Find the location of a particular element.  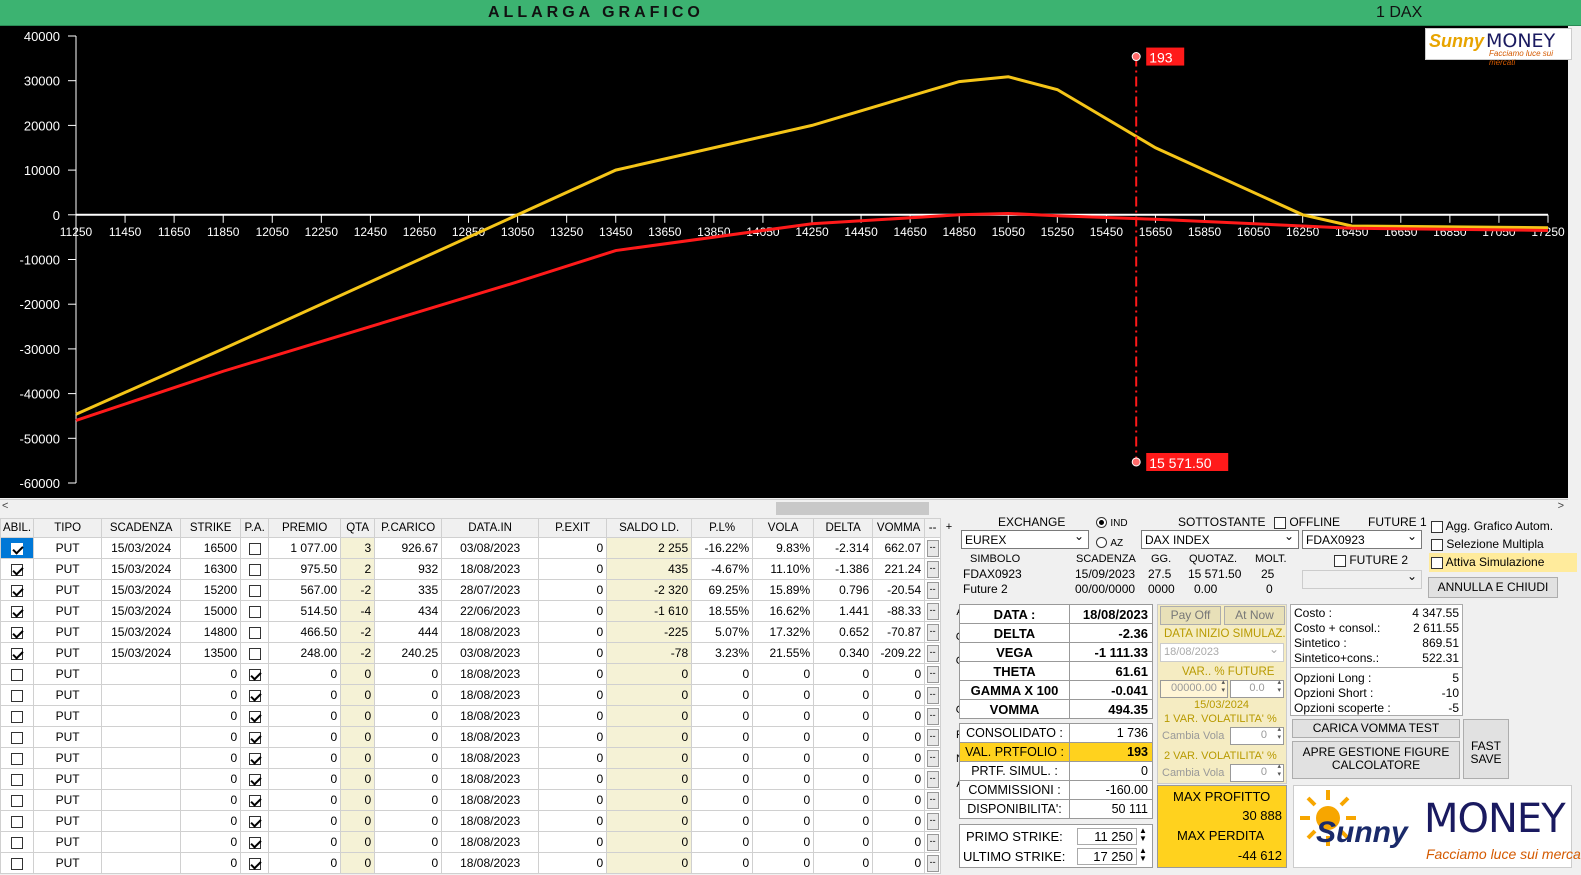

carica-vomma-button: CARICA VOMMA TEST is located at coordinates (1376, 728).